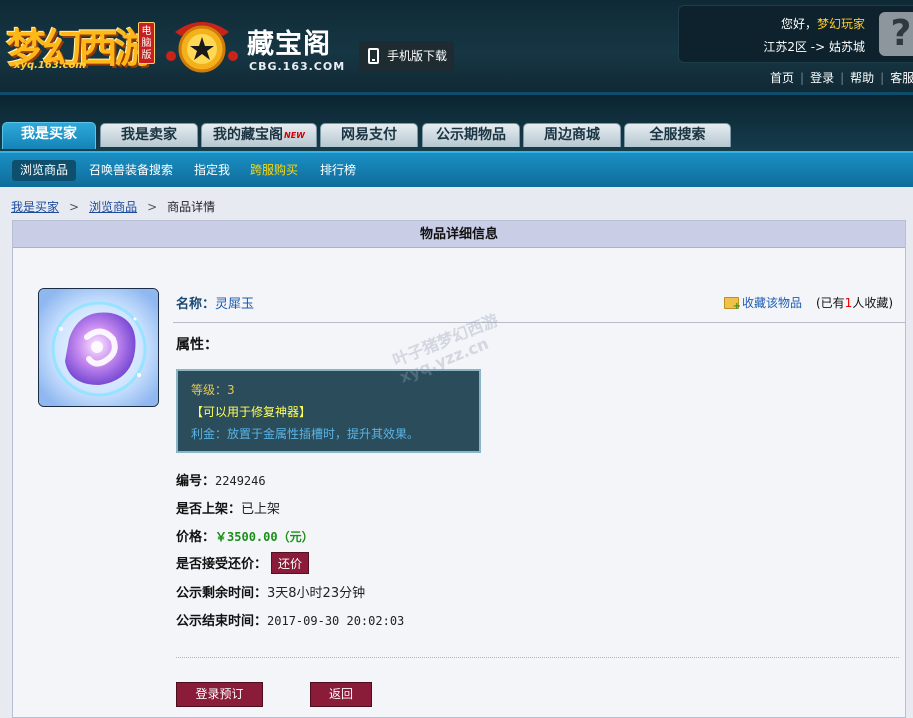 Image resolution: width=913 pixels, height=718 pixels. What do you see at coordinates (456, 169) in the screenshot?
I see `sub-nav: 浏览商品 召唤兽装备搜索 指定我 跨服购买 排行榜` at bounding box center [456, 169].